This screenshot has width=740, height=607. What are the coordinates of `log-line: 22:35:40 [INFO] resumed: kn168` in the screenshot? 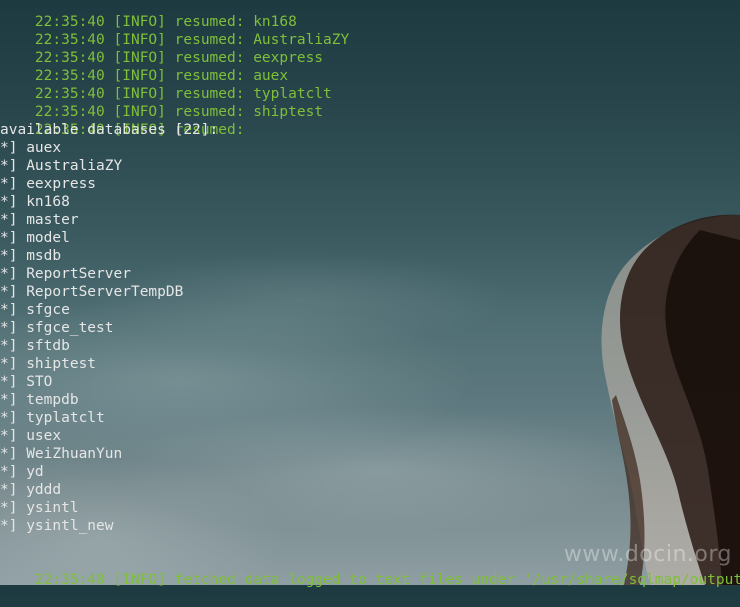 It's located at (165, 22).